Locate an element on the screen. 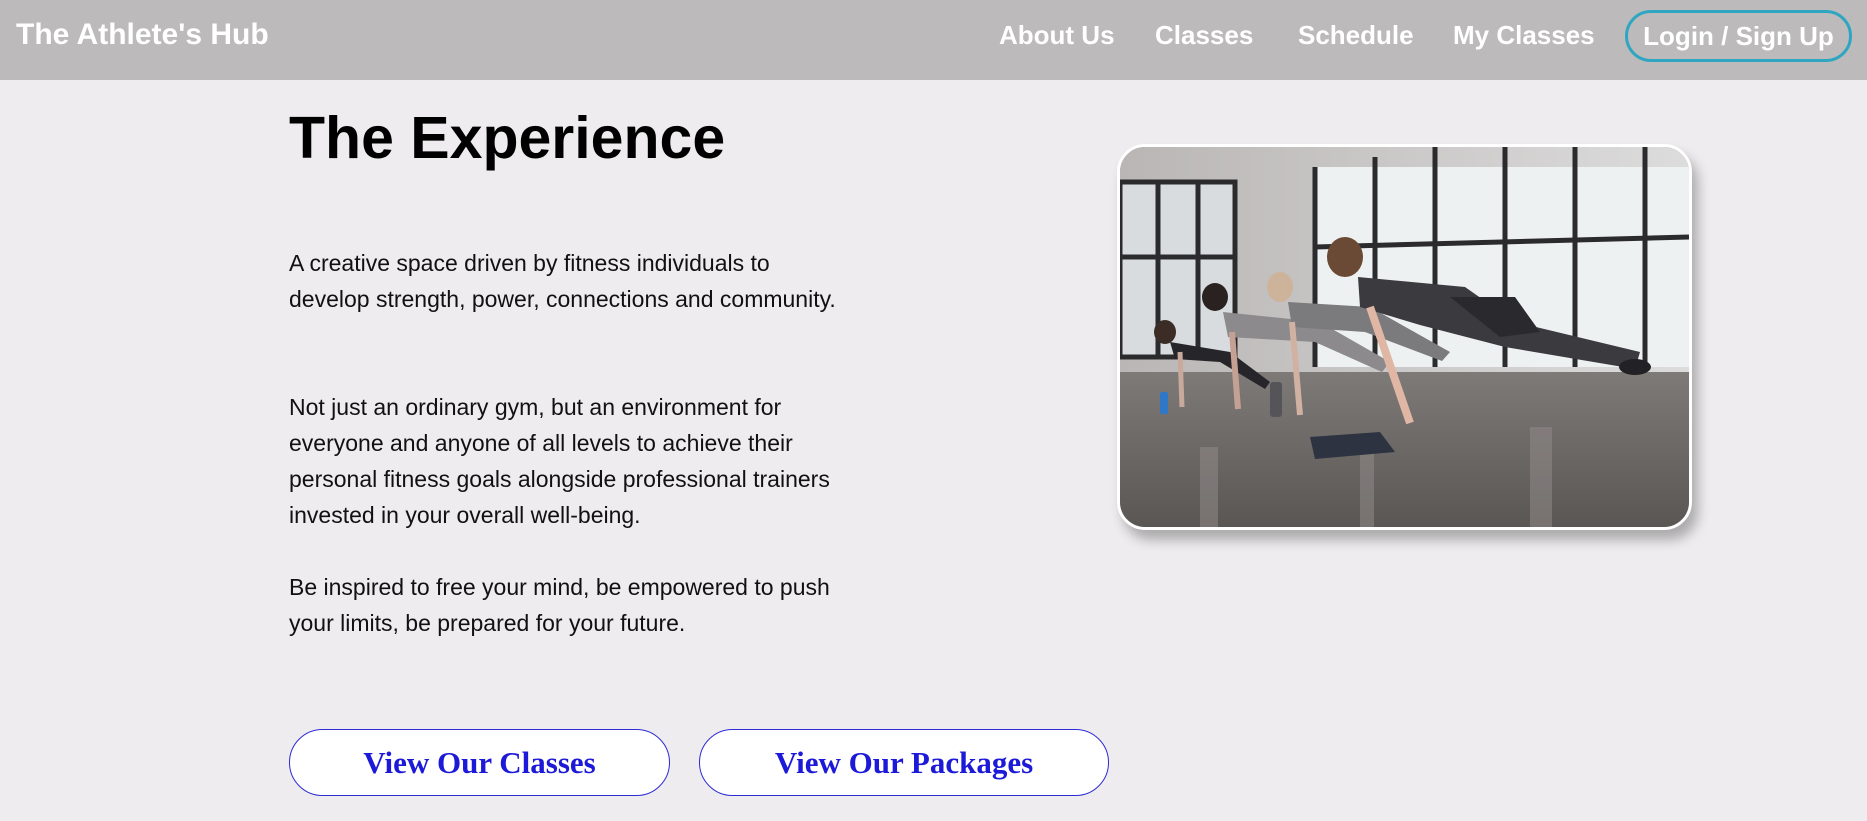 This screenshot has width=1867, height=821. view-packages-button: View Our Packages is located at coordinates (904, 762).